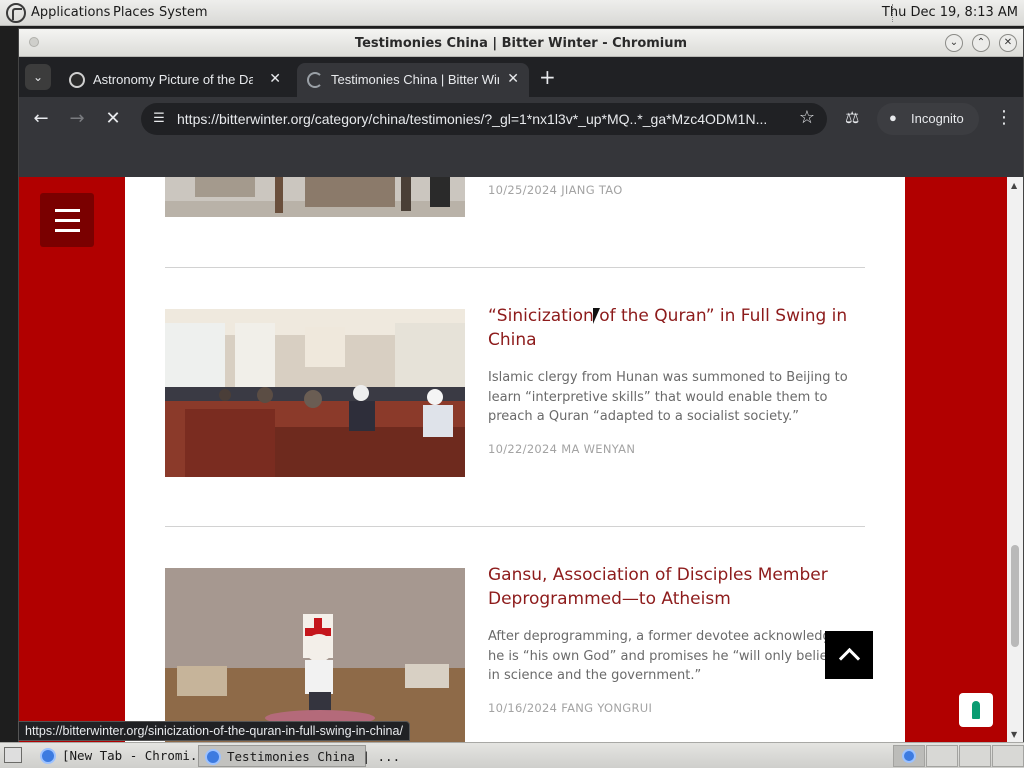 This screenshot has height=768, width=1024. What do you see at coordinates (1014, 185) in the screenshot?
I see `scroll-up-icon: ▲` at bounding box center [1014, 185].